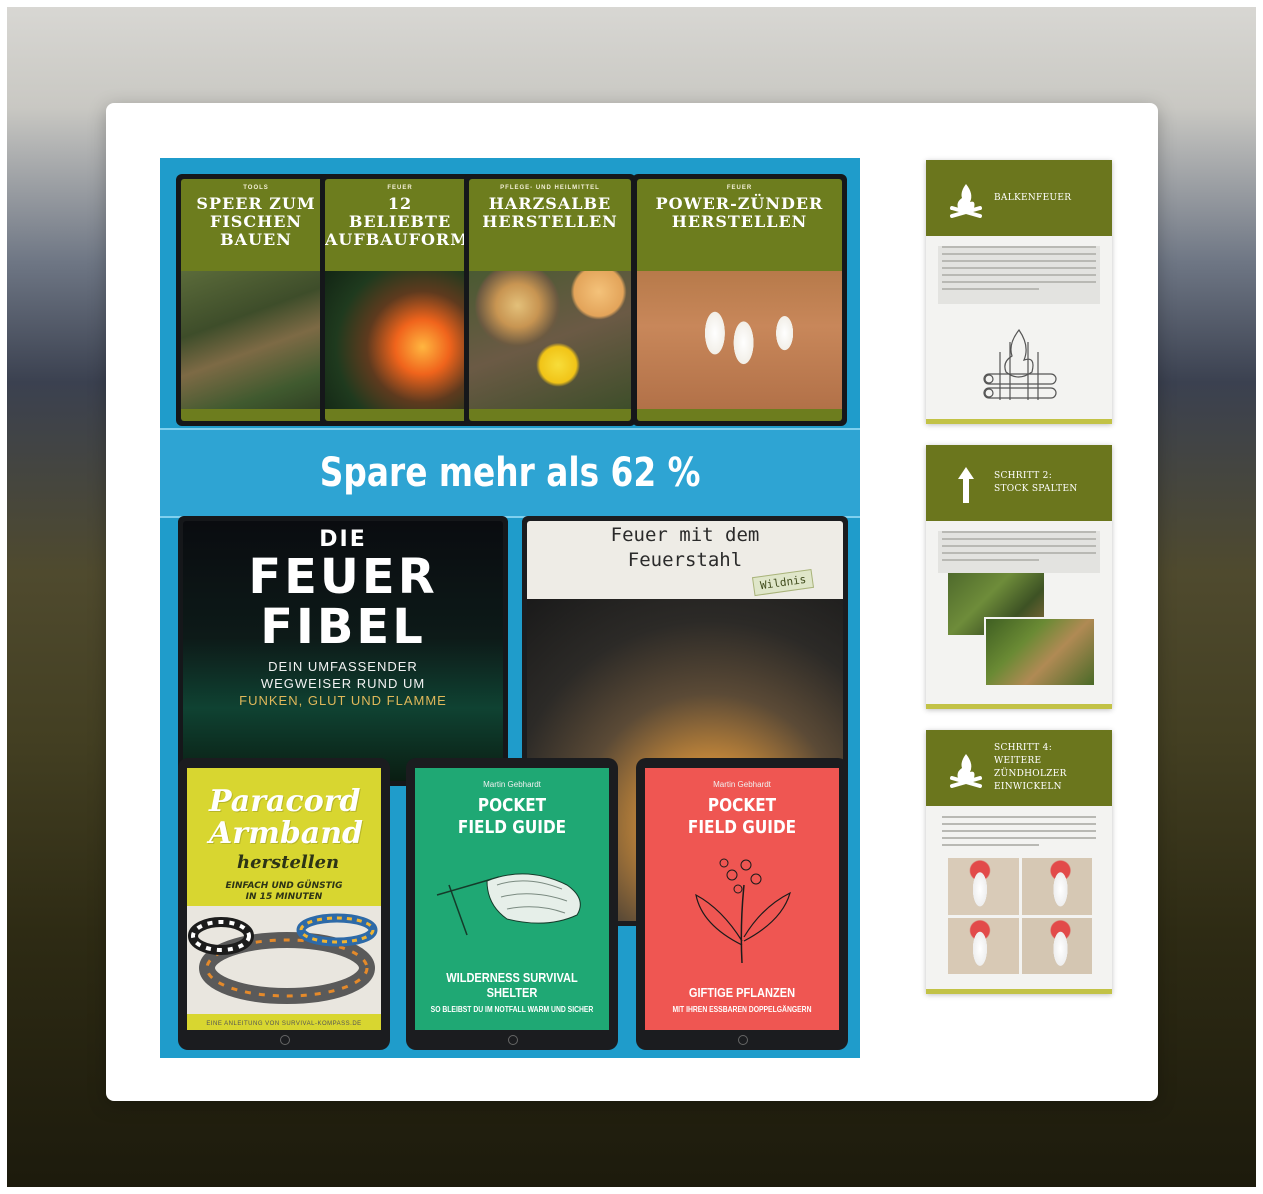  I want to click on feuerstahl-title: Feuer mit dem Feuerstahl, so click(685, 547).